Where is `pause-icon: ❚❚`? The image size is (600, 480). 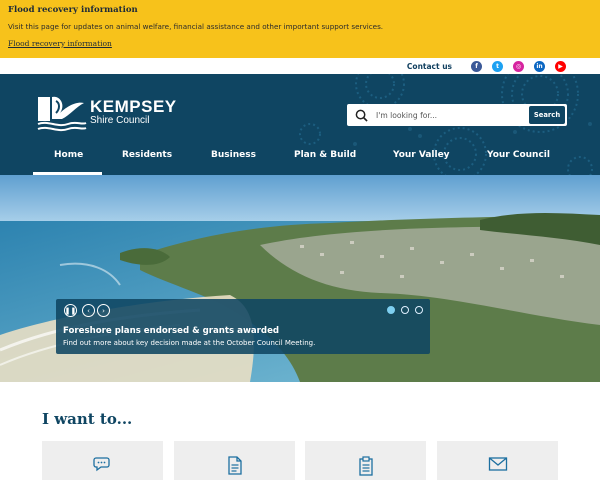 pause-icon: ❚❚ is located at coordinates (70, 310).